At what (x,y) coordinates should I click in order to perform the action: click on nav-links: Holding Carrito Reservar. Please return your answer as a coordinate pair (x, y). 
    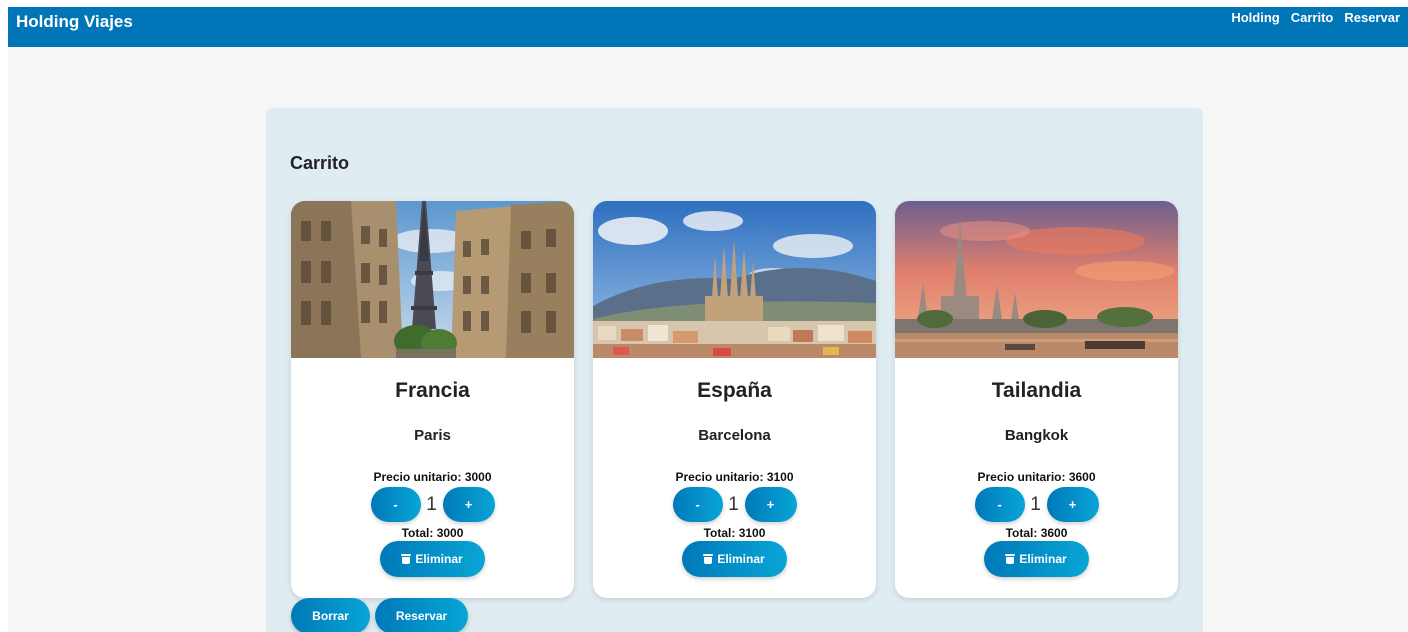
    Looking at the image, I should click on (1315, 17).